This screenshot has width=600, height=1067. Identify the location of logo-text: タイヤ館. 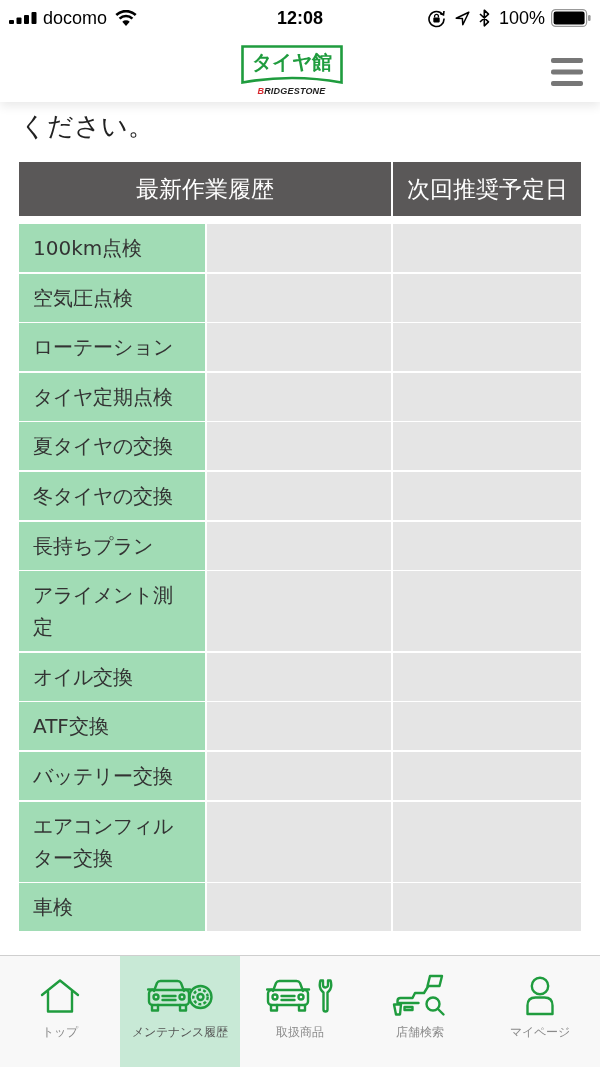
(291, 62).